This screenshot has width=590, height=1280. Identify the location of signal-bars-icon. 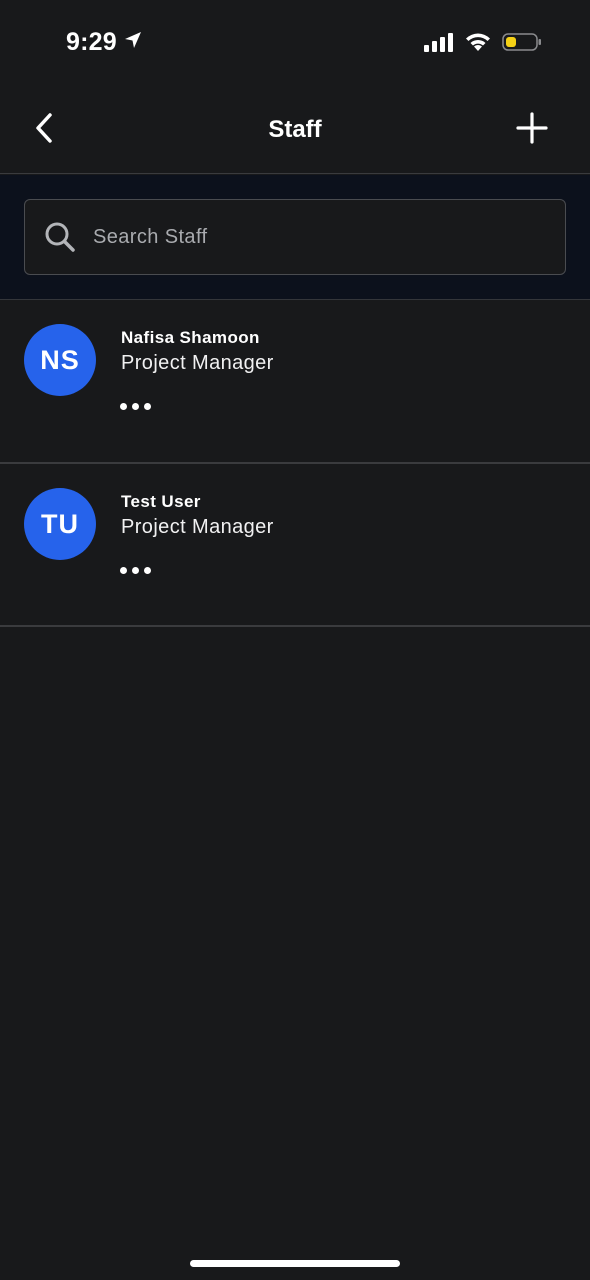
(439, 44).